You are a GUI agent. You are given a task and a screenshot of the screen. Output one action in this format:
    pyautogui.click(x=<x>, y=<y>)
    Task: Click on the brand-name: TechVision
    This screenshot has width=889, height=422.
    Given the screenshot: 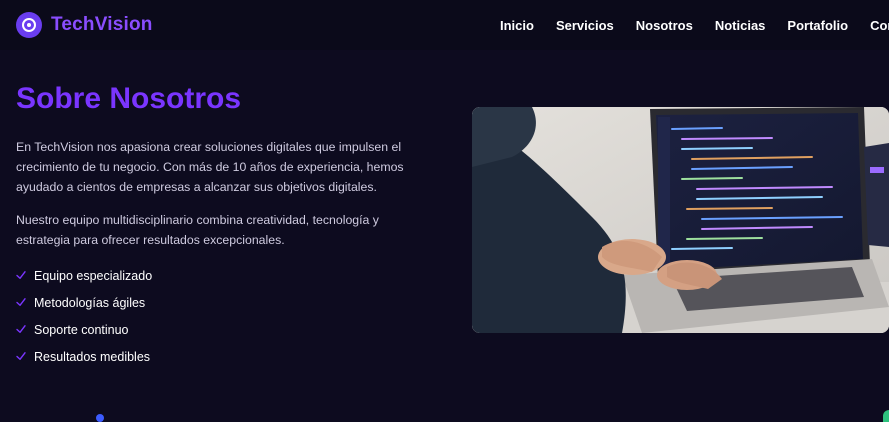 What is the action you would take?
    pyautogui.click(x=102, y=24)
    